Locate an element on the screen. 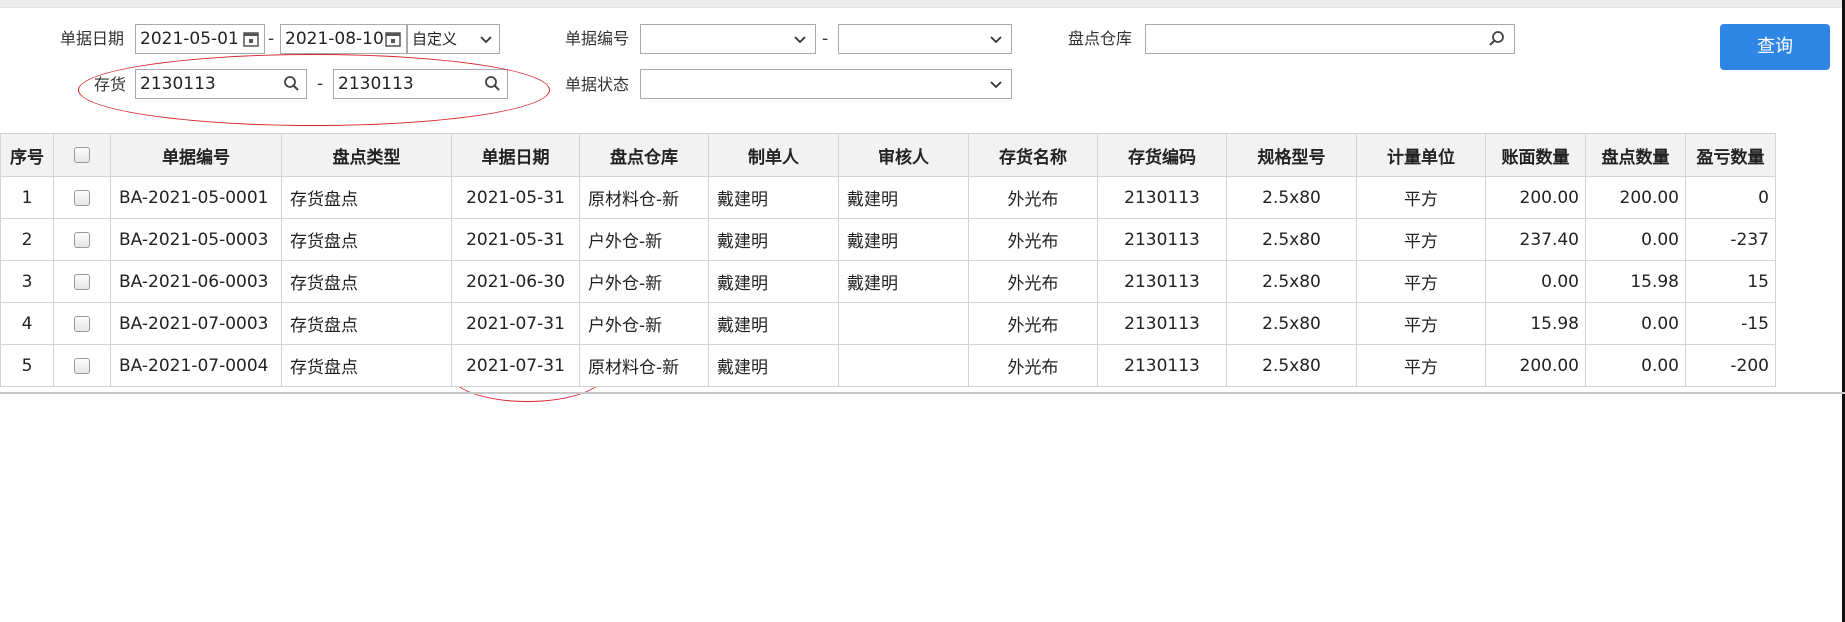  date-from-value: 2021-05-01 is located at coordinates (189, 39).